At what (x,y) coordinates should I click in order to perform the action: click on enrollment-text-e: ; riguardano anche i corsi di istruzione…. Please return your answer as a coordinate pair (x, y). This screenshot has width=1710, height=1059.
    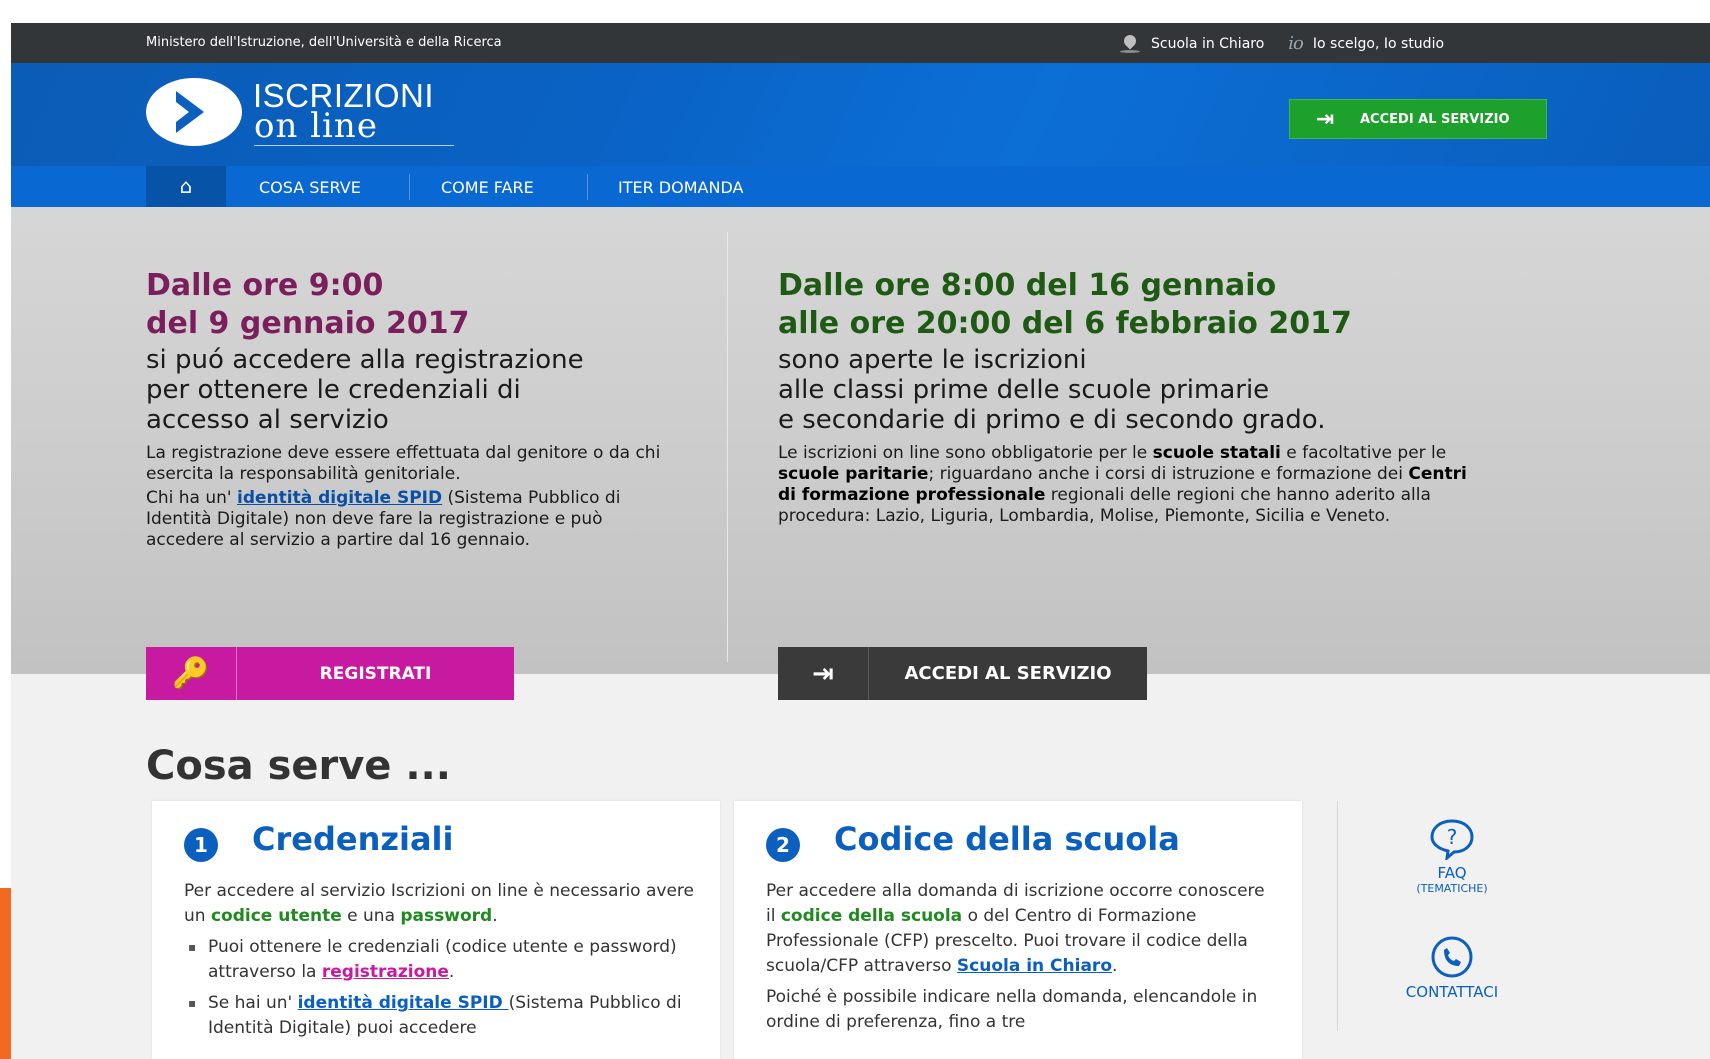
    Looking at the image, I should click on (1168, 474).